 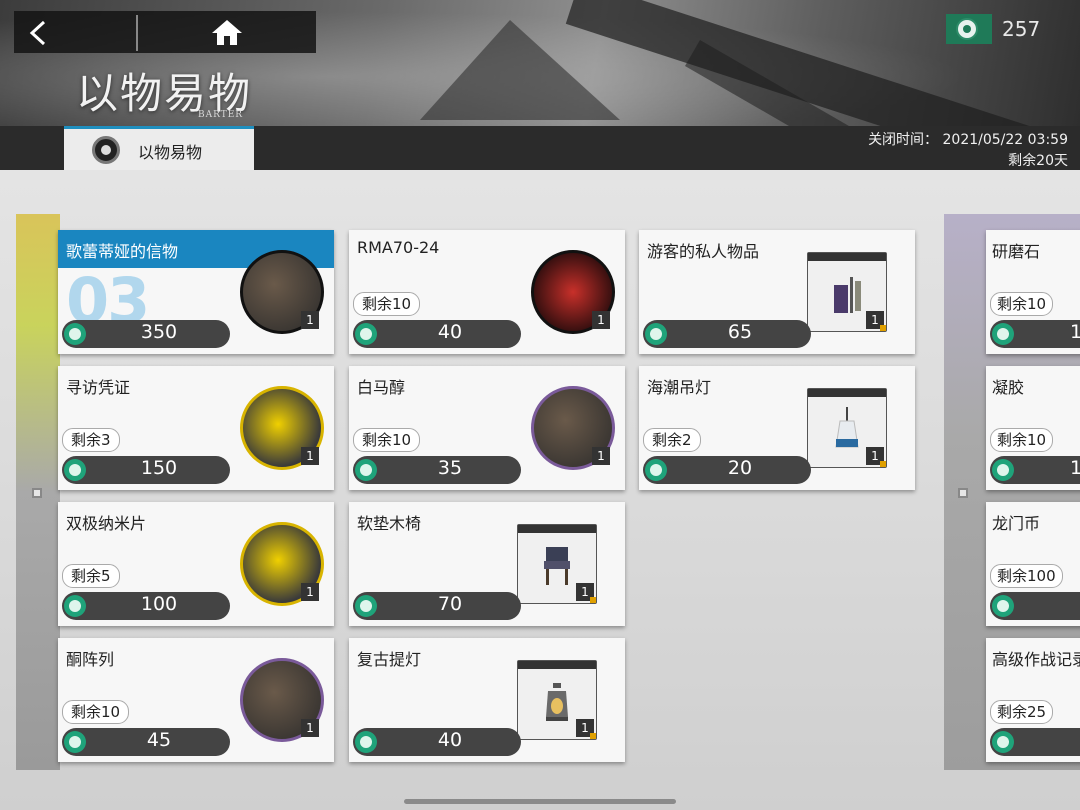 What do you see at coordinates (672, 440) in the screenshot?
I see `item-stock: 剩余2` at bounding box center [672, 440].